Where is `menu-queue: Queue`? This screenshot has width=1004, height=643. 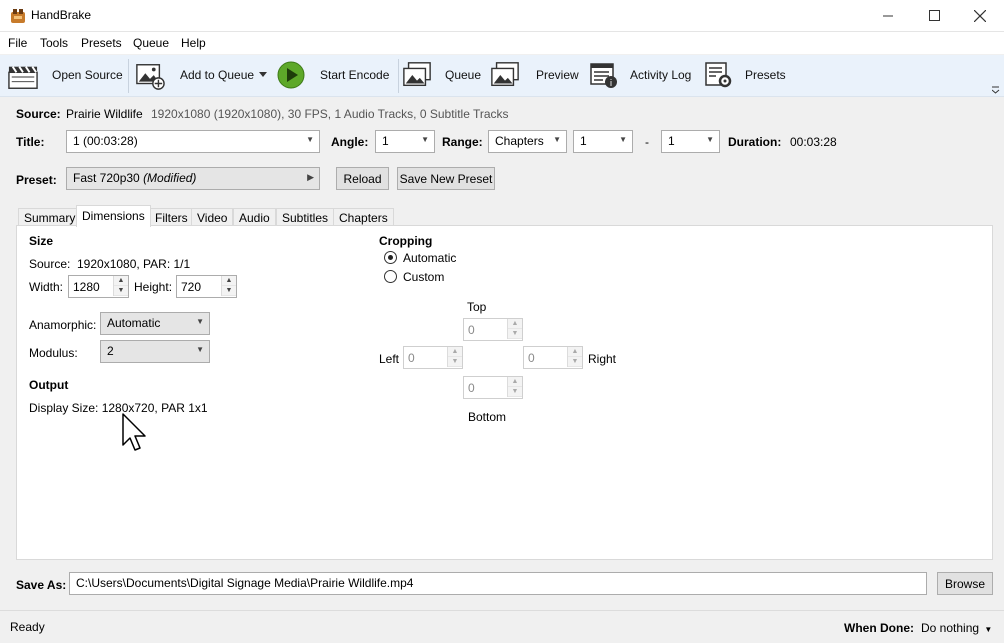 menu-queue: Queue is located at coordinates (151, 43).